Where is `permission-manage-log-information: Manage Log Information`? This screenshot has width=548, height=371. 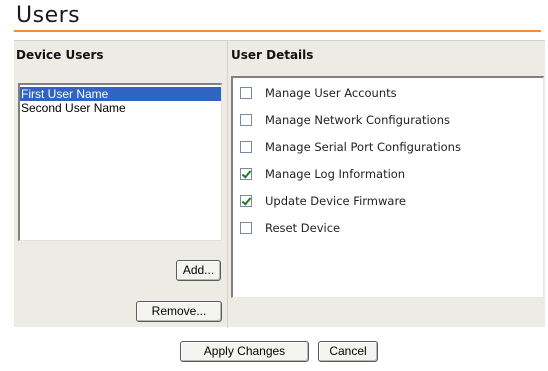
permission-manage-log-information: Manage Log Information is located at coordinates (322, 174).